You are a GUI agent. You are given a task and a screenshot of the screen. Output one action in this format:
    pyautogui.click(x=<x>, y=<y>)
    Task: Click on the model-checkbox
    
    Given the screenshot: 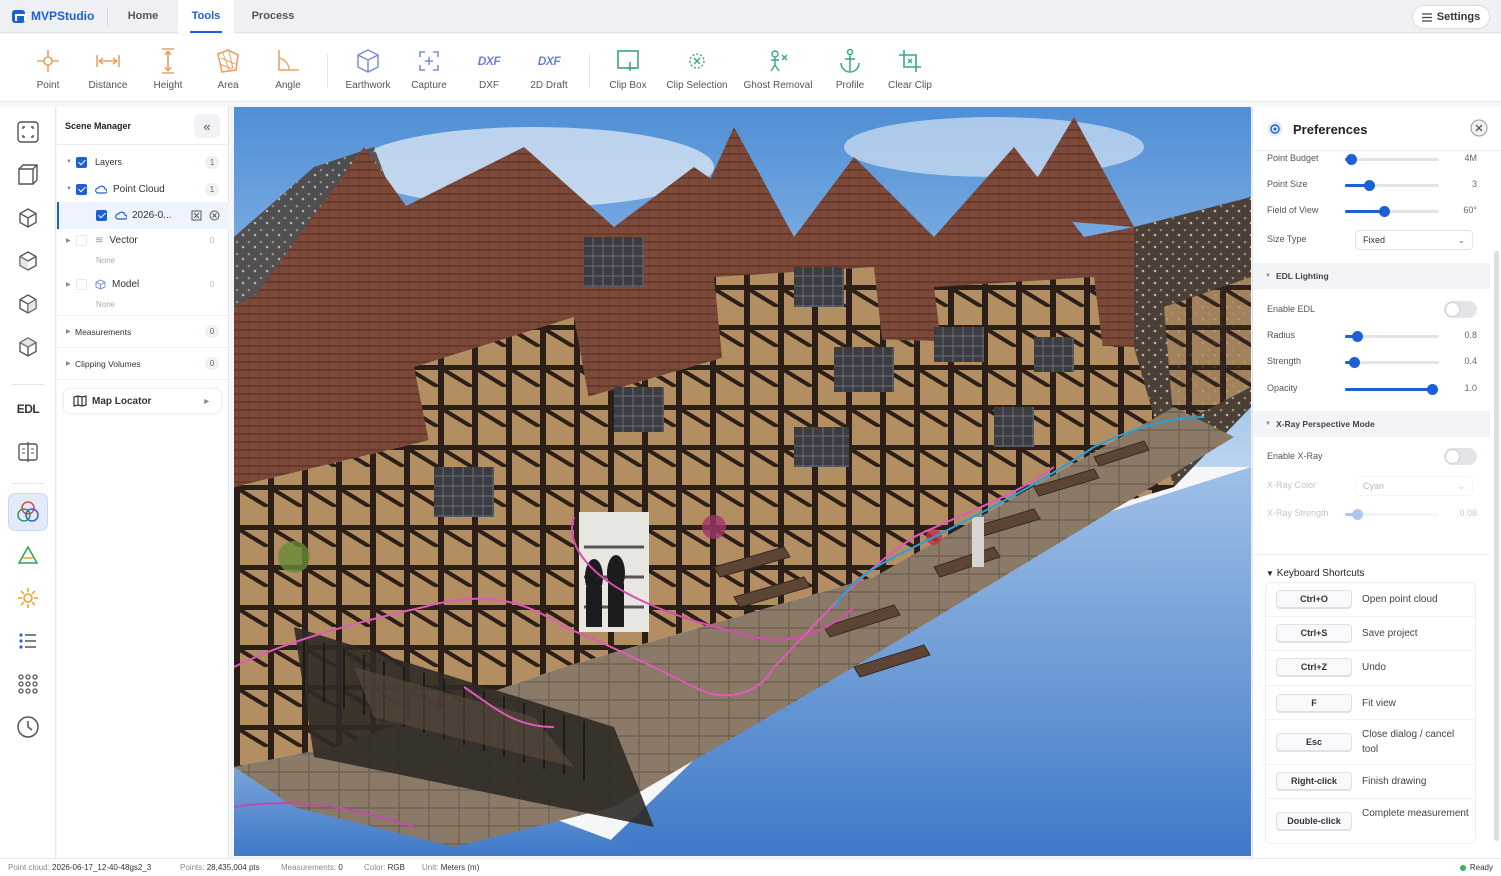 What is the action you would take?
    pyautogui.click(x=81, y=284)
    